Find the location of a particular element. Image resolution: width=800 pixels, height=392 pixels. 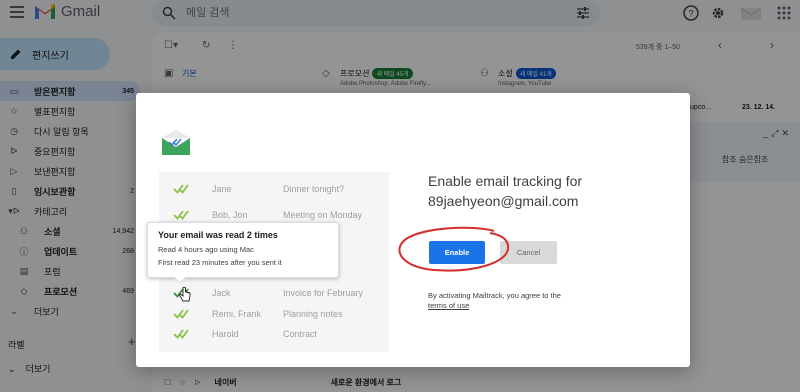

hand-cursor-icon is located at coordinates (185, 294).